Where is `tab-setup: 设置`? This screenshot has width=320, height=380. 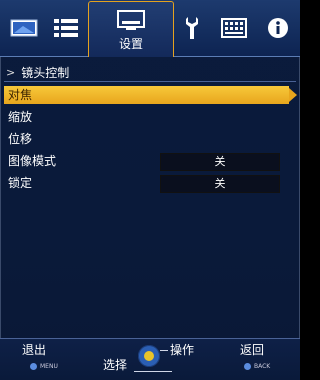
tab-setup: 设置 is located at coordinates (131, 29).